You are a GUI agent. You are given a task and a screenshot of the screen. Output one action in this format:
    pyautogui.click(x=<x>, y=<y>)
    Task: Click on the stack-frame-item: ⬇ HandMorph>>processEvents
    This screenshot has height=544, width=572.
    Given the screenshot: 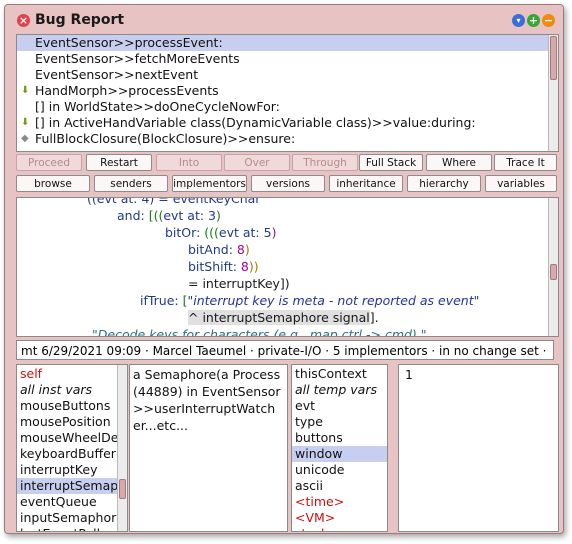 What is the action you would take?
    pyautogui.click(x=287, y=91)
    